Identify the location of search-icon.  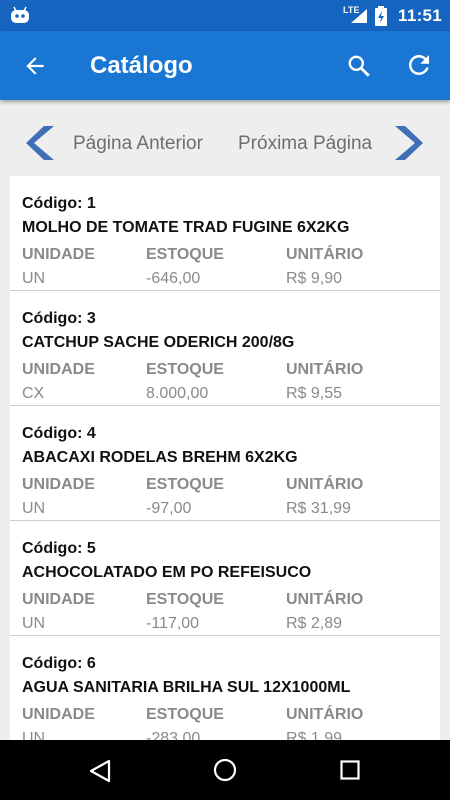
(359, 68).